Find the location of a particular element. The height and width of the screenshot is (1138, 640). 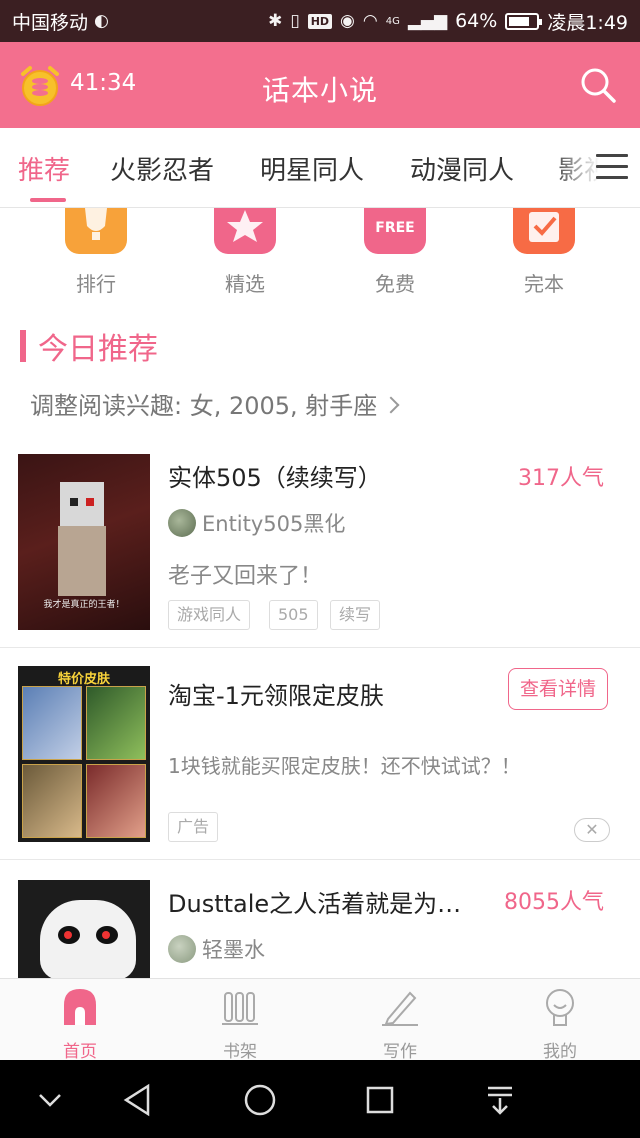

system-navigation-bar is located at coordinates (320, 1099).